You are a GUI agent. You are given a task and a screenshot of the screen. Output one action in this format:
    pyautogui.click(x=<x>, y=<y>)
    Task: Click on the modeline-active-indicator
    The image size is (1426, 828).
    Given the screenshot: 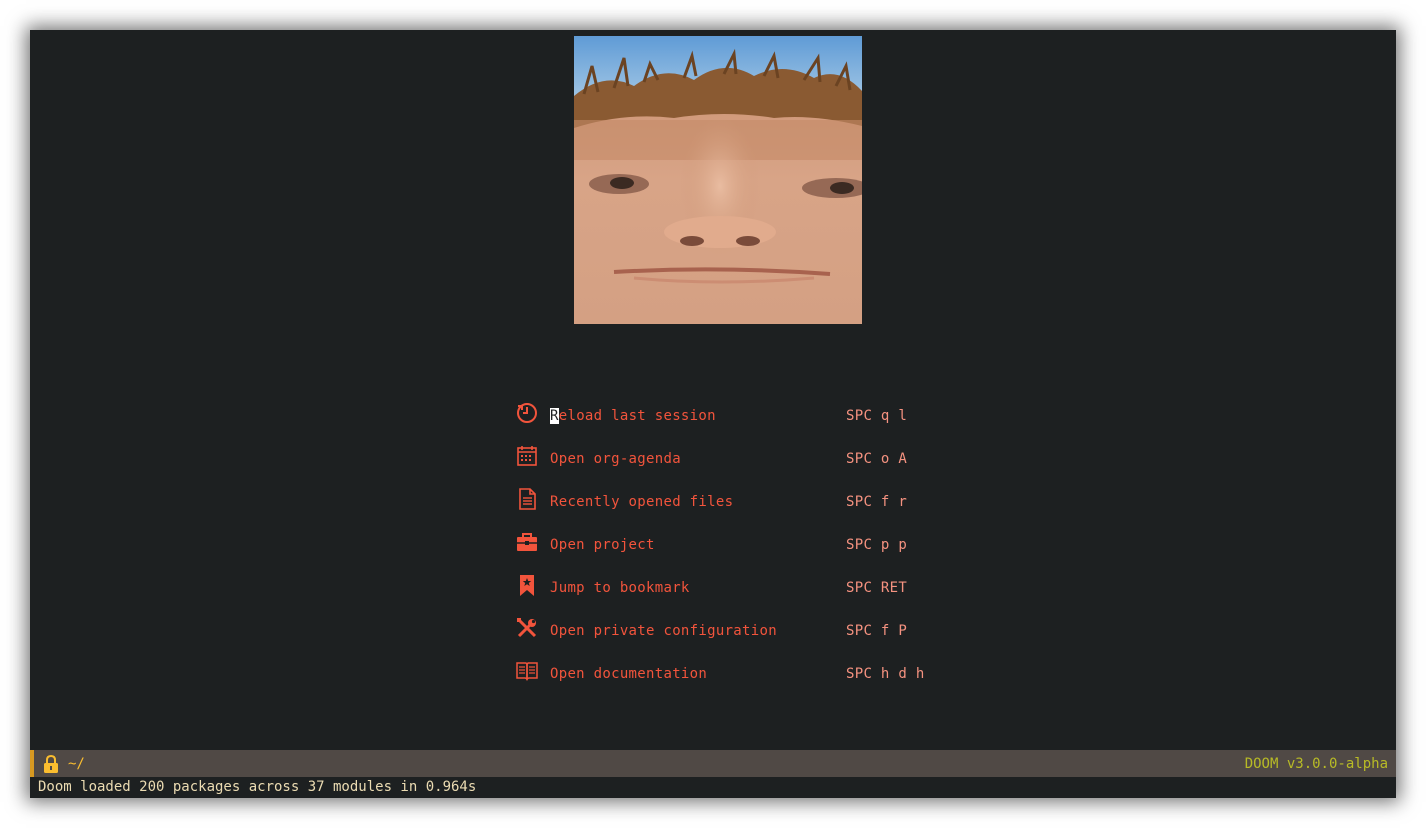 What is the action you would take?
    pyautogui.click(x=32, y=763)
    